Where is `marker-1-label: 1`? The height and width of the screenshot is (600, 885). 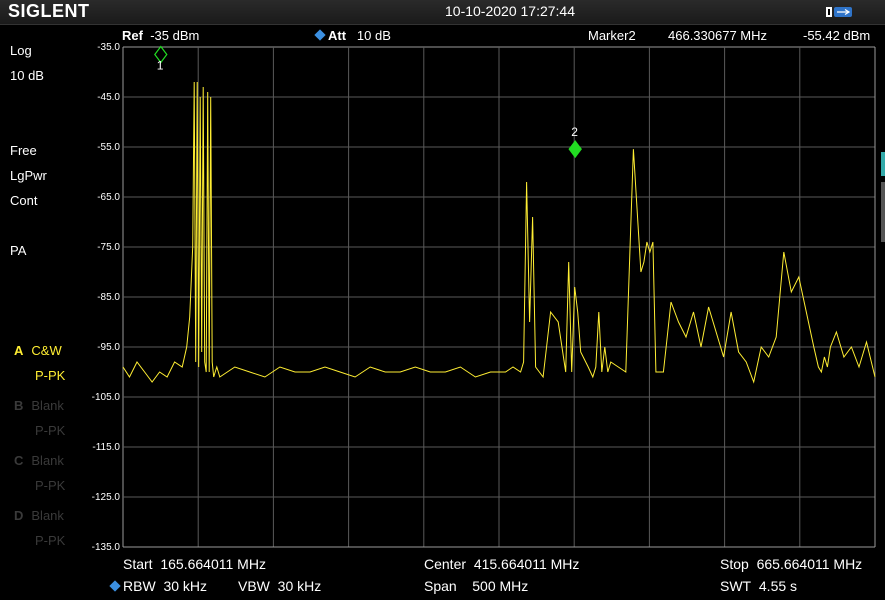
marker-1-label: 1 is located at coordinates (160, 66).